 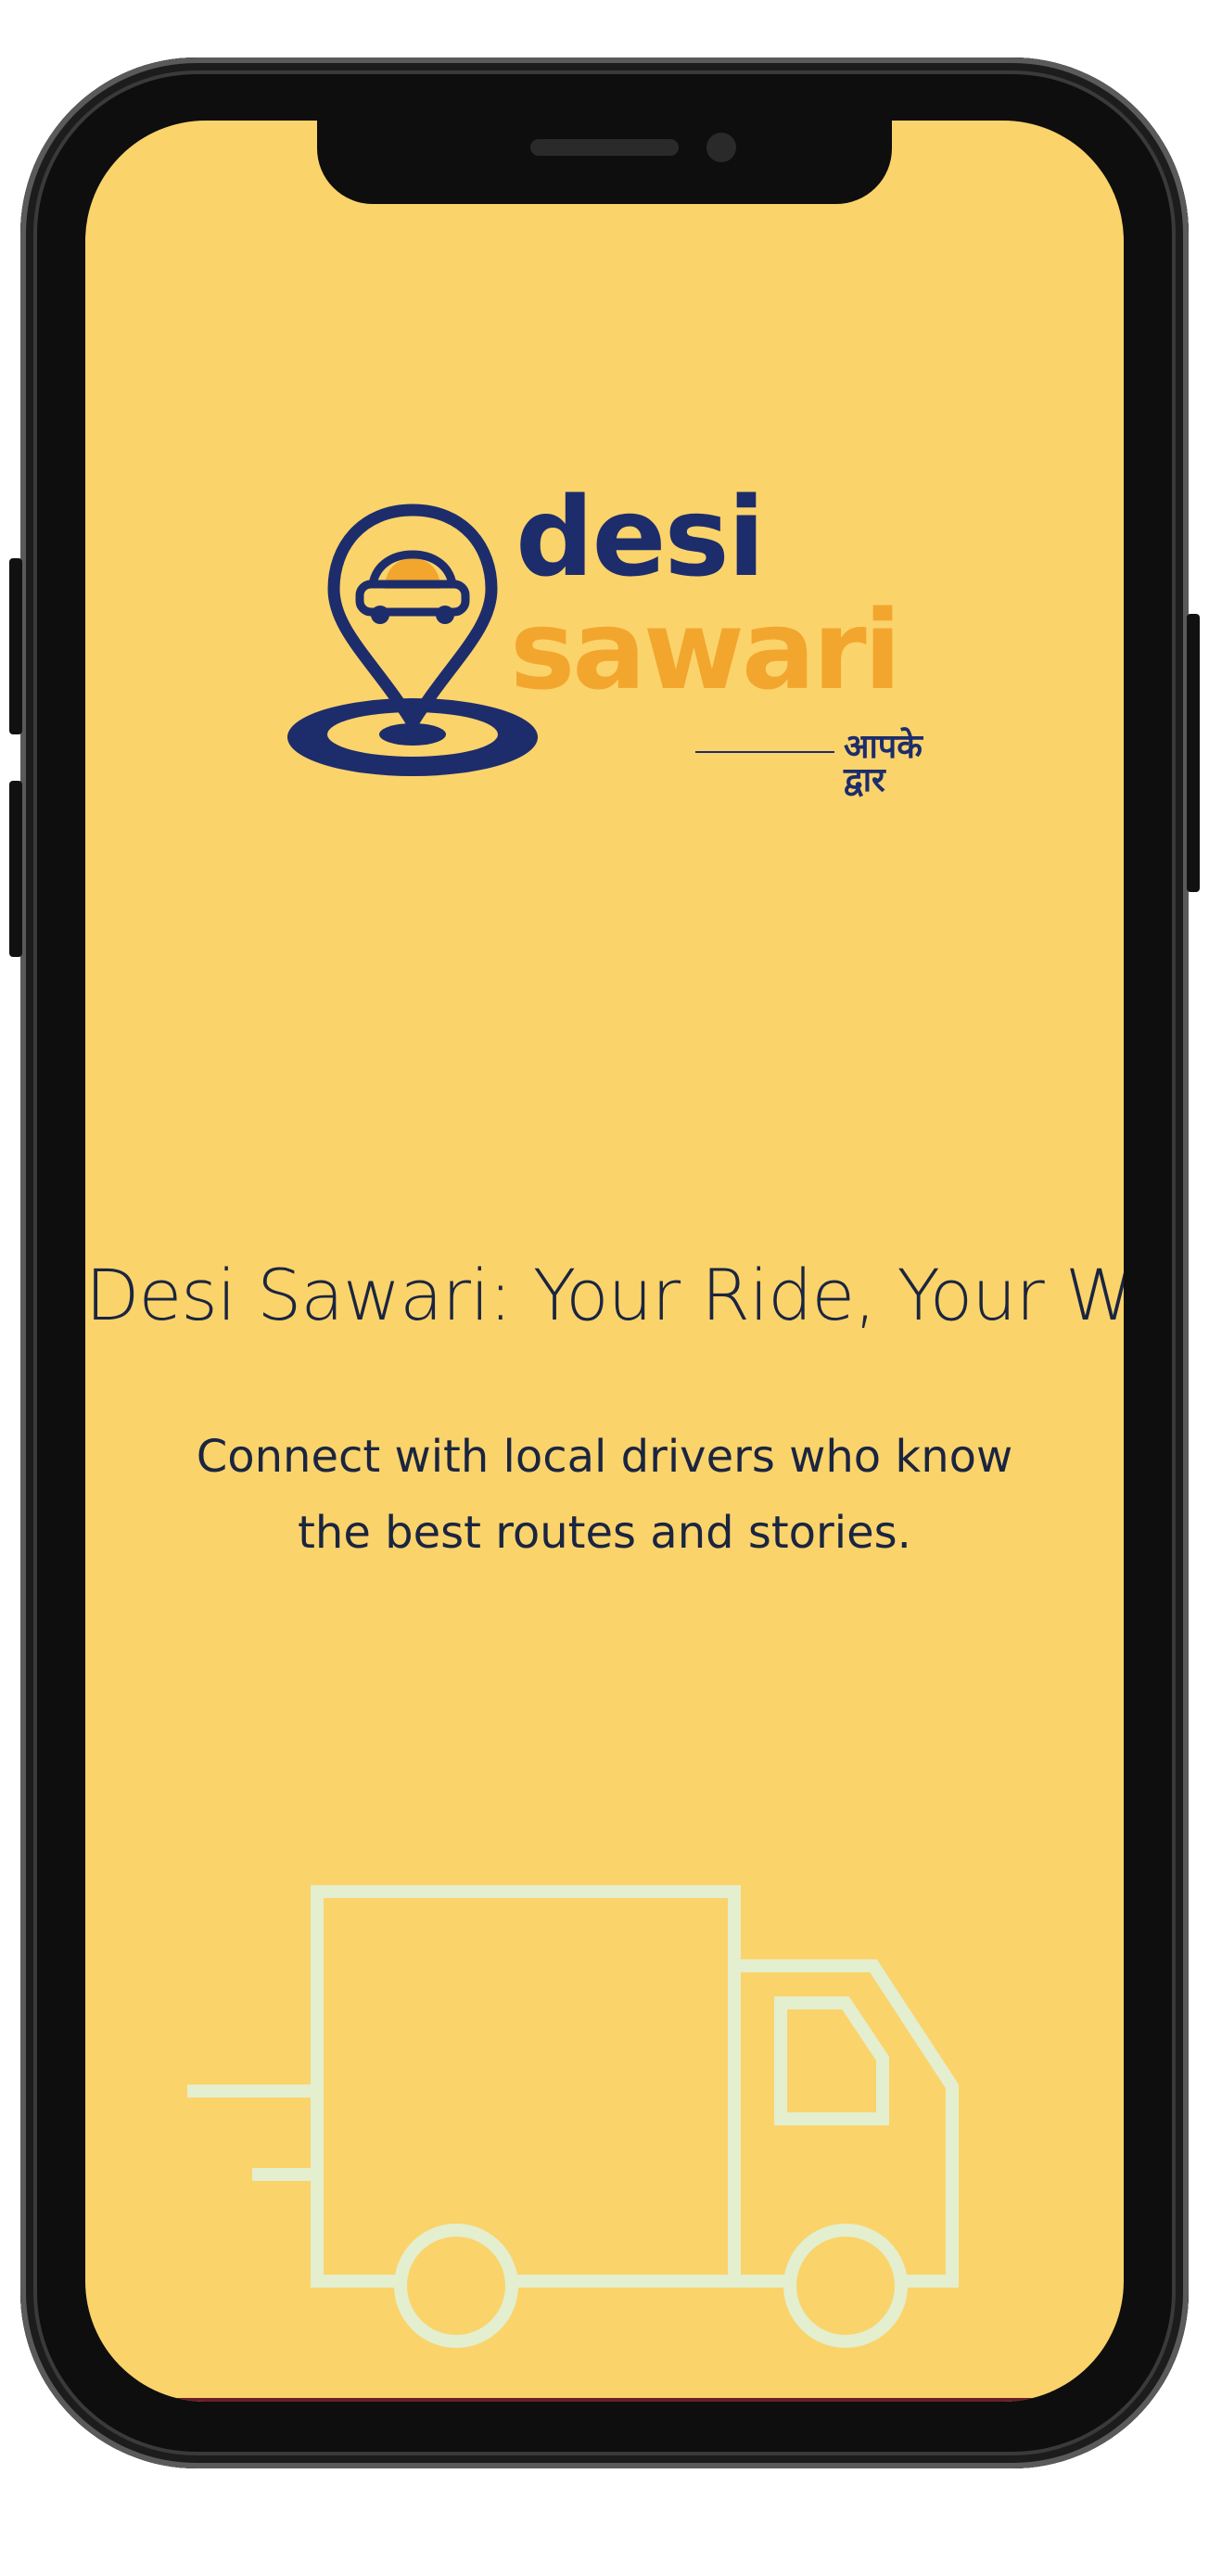 What do you see at coordinates (16, 646) in the screenshot?
I see `silent-switch` at bounding box center [16, 646].